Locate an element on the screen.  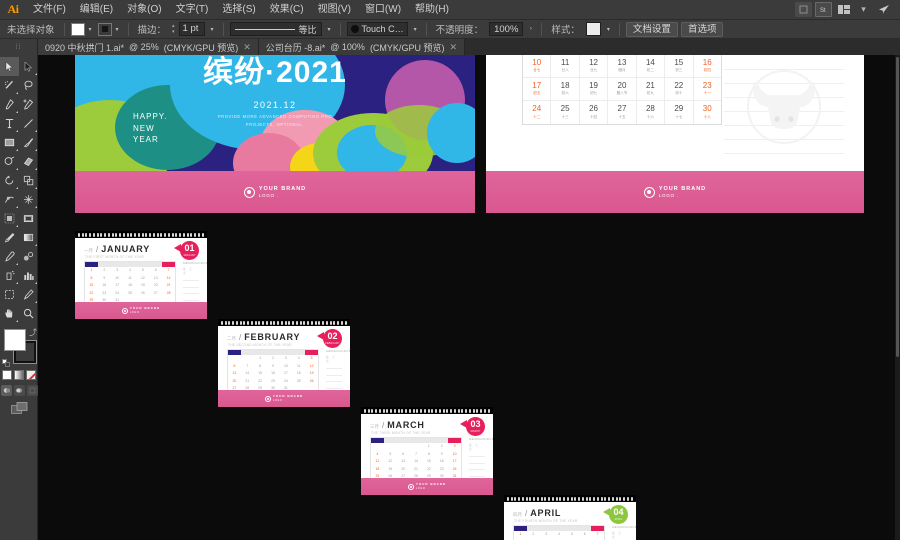
menu-effect: 效果(C) is located at coordinates (287, 10).